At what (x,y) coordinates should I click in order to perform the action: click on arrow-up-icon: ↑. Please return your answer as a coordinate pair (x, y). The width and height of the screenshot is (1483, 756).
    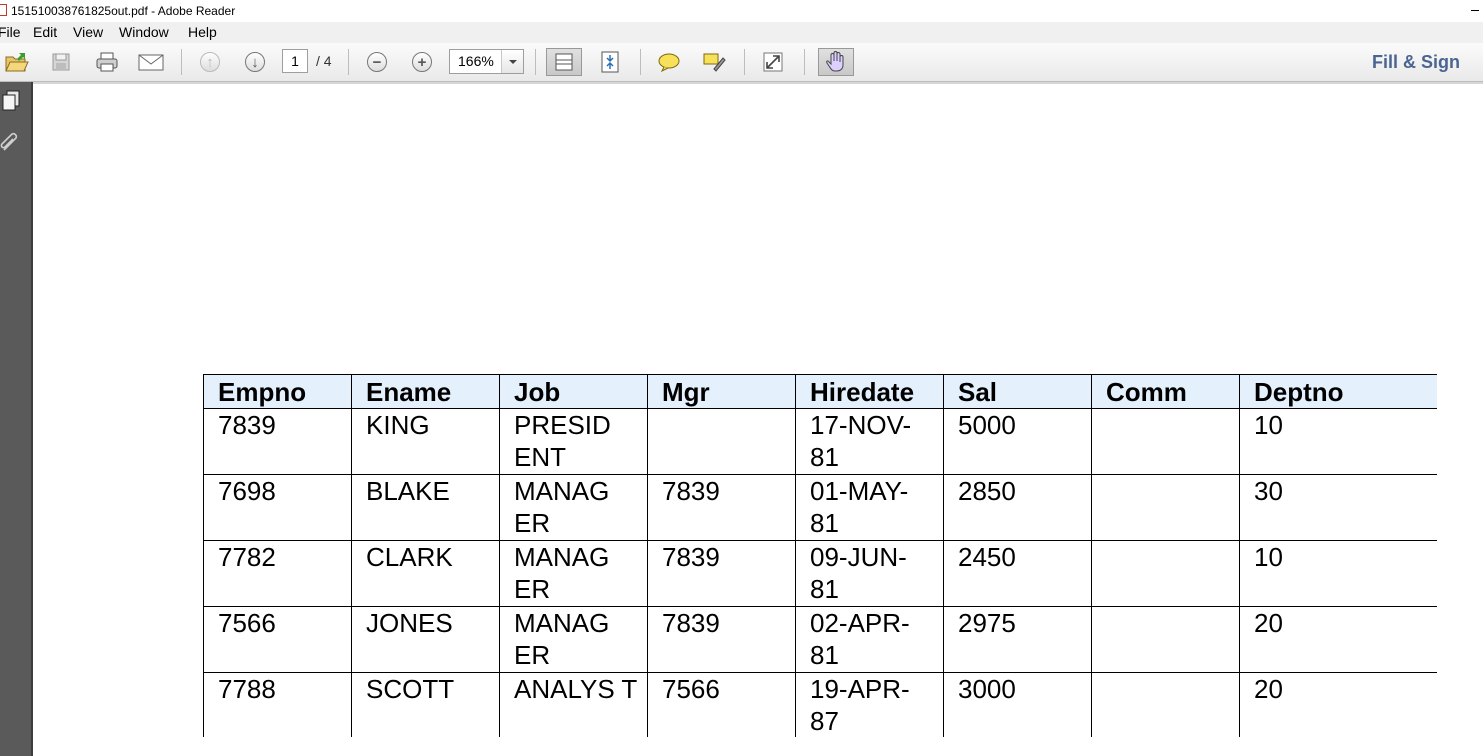
    Looking at the image, I should click on (210, 62).